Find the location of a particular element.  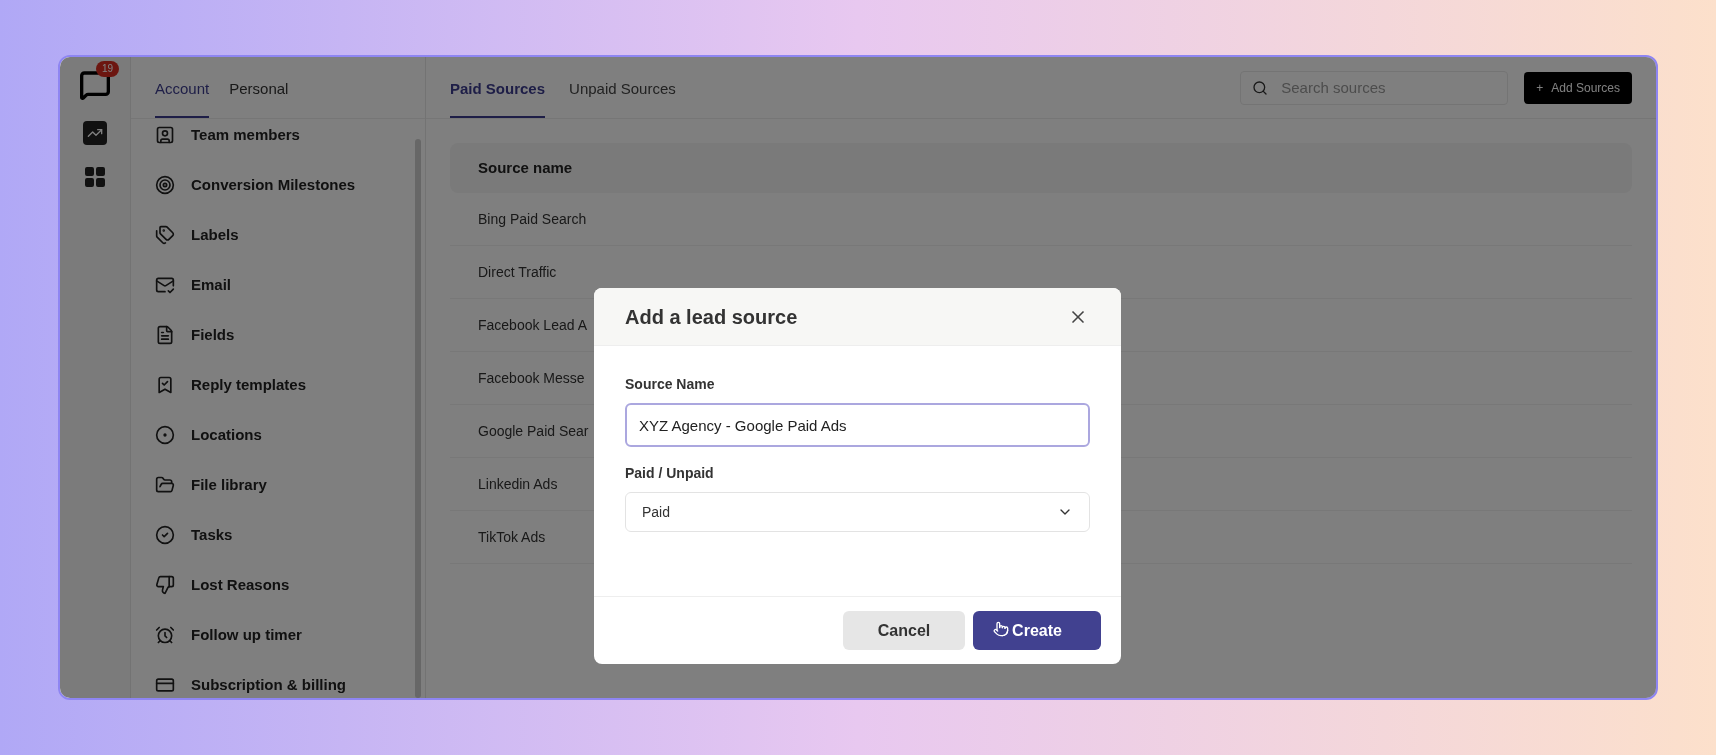

create-button: Create is located at coordinates (1037, 630).